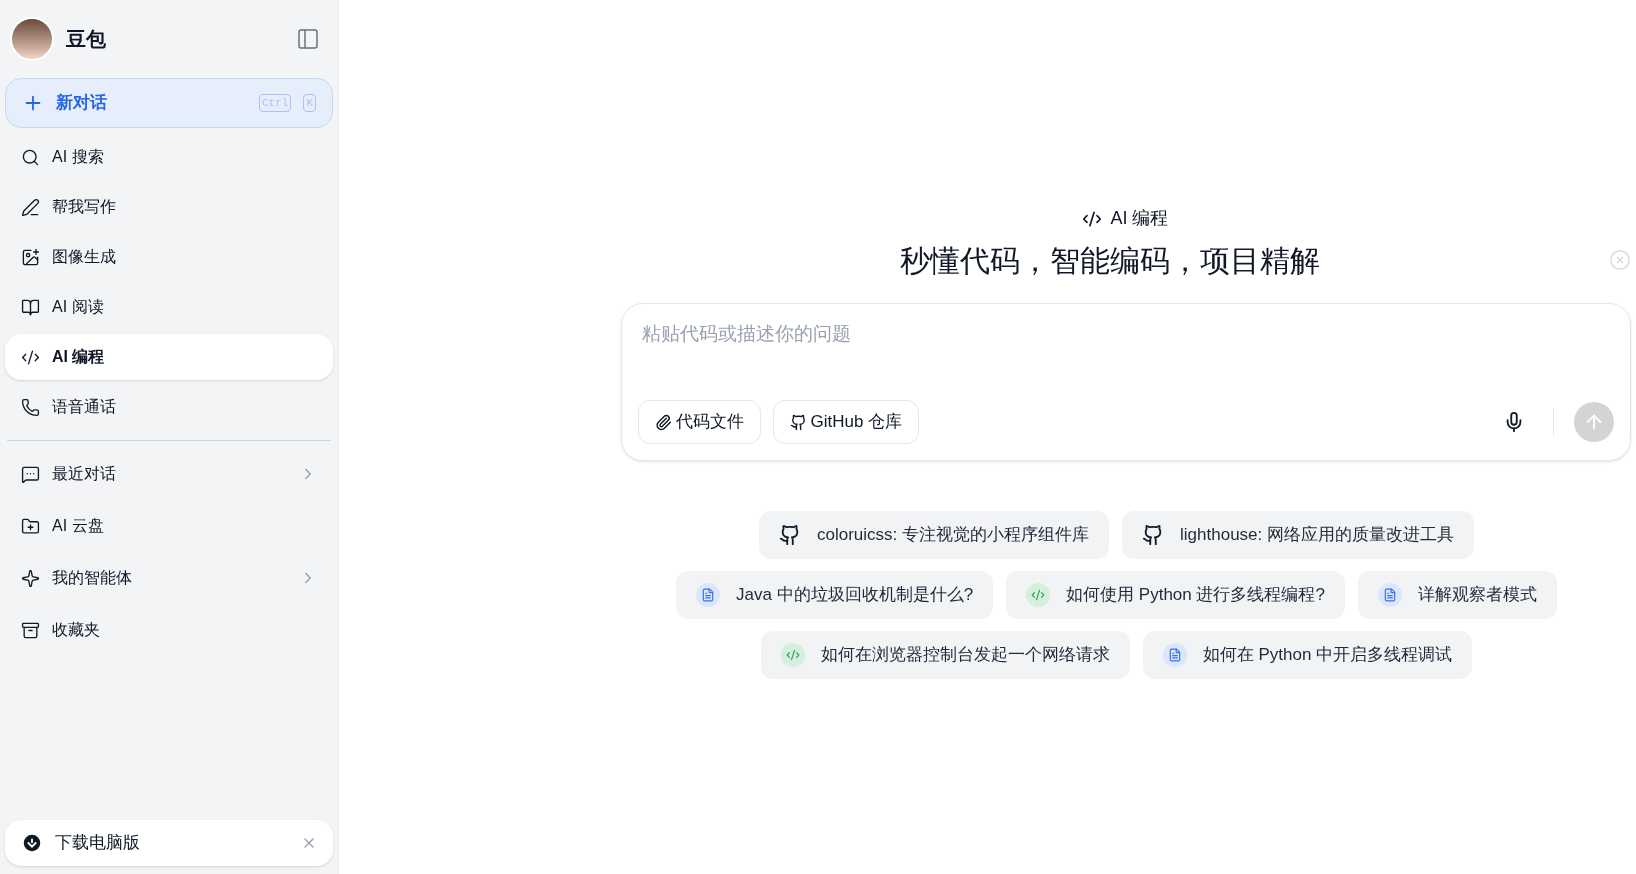 The width and height of the screenshot is (1636, 874). Describe the element at coordinates (309, 103) in the screenshot. I see `shortcut-key: K` at that location.